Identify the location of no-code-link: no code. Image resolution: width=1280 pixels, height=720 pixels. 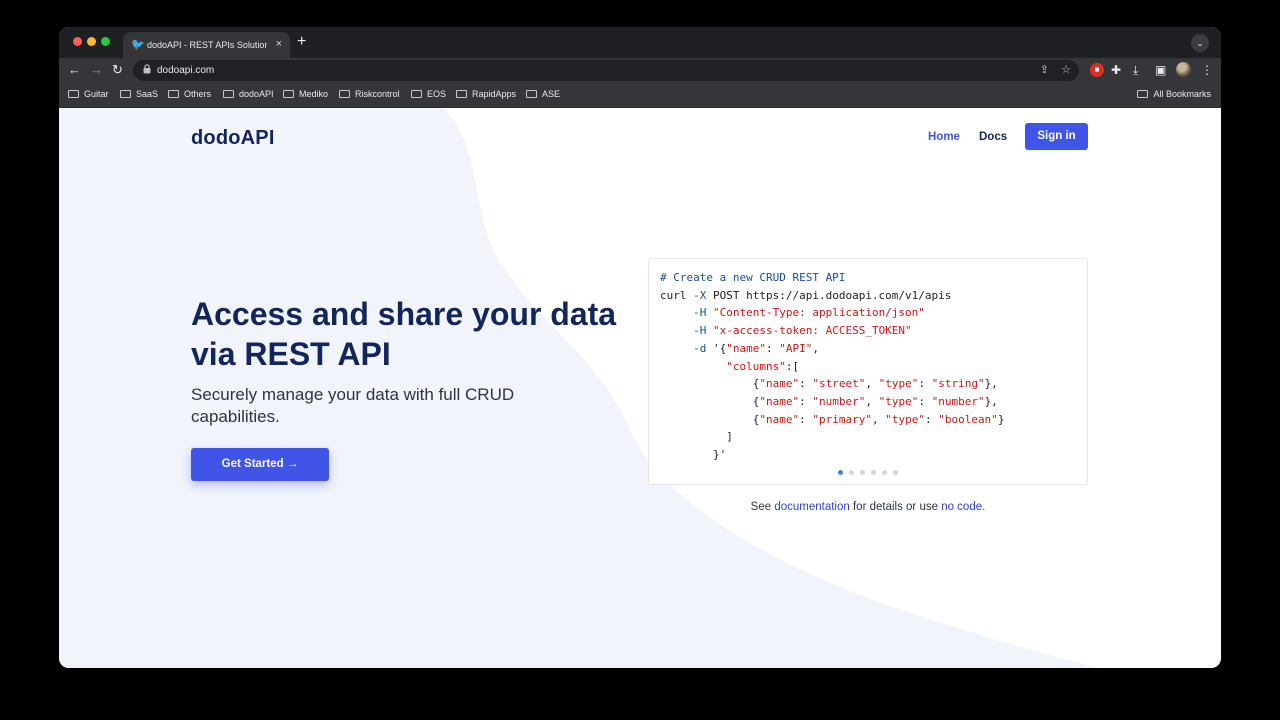
(961, 507).